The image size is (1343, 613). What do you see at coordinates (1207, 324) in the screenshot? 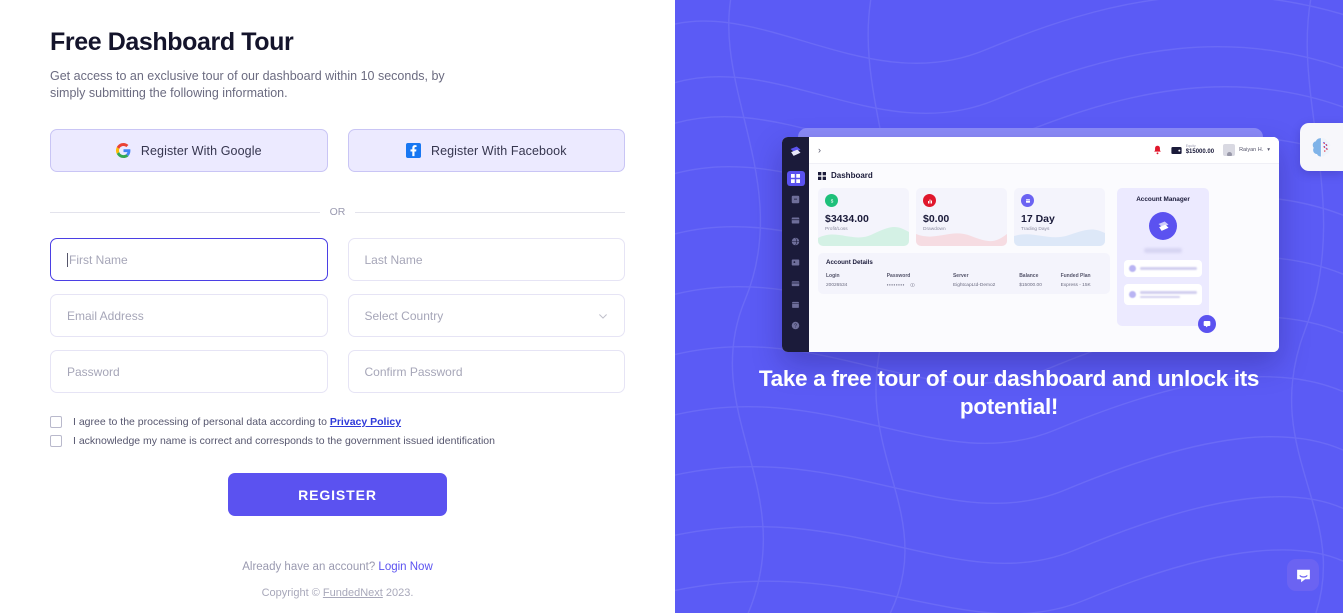
I see `dashboard-chat-button` at bounding box center [1207, 324].